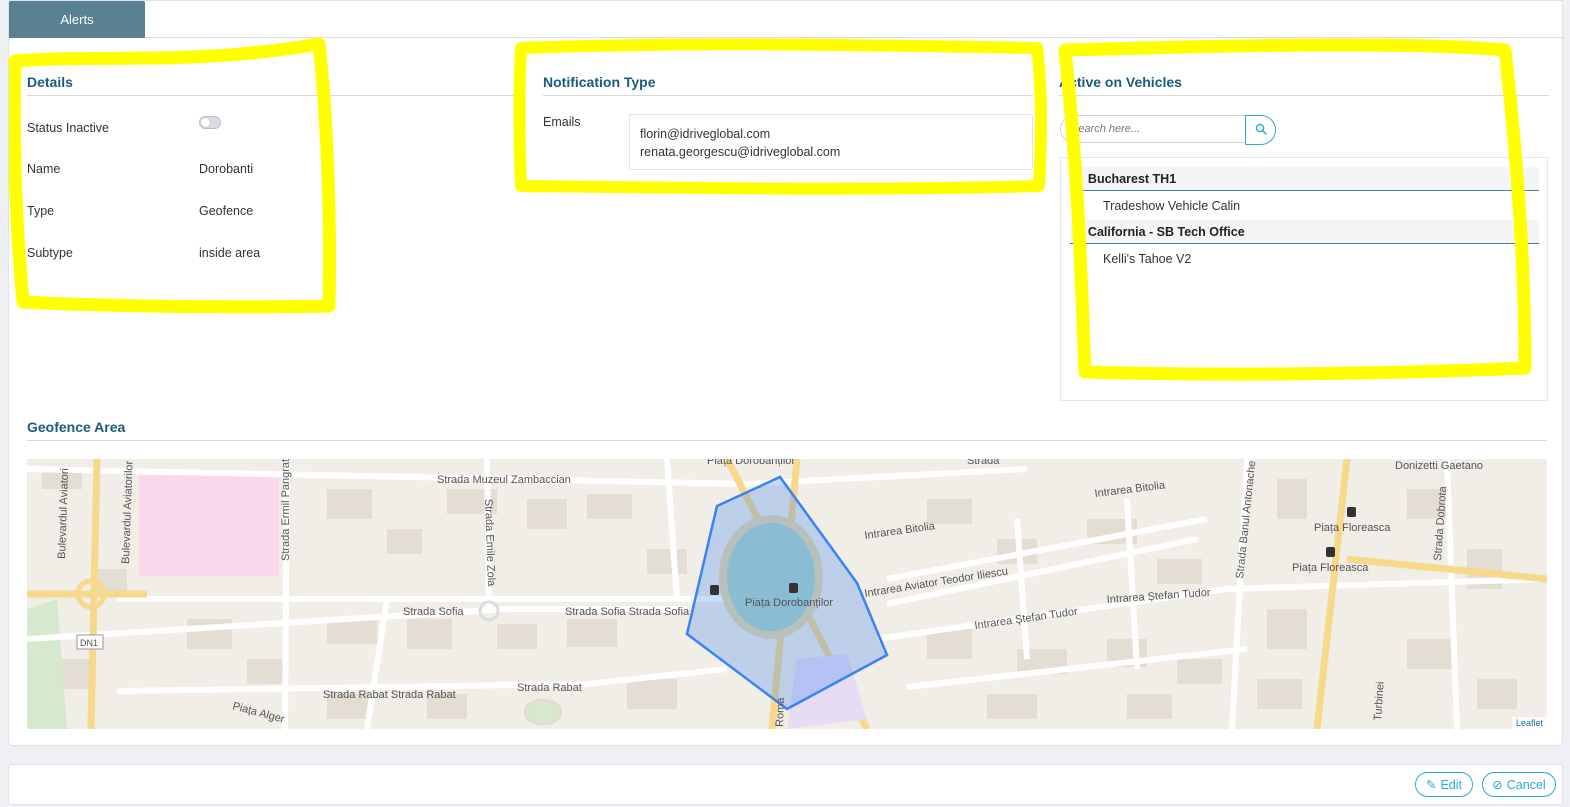 The height and width of the screenshot is (807, 1570). Describe the element at coordinates (389, 695) in the screenshot. I see `map-label: Strada Rabat Strada Rabat` at that location.